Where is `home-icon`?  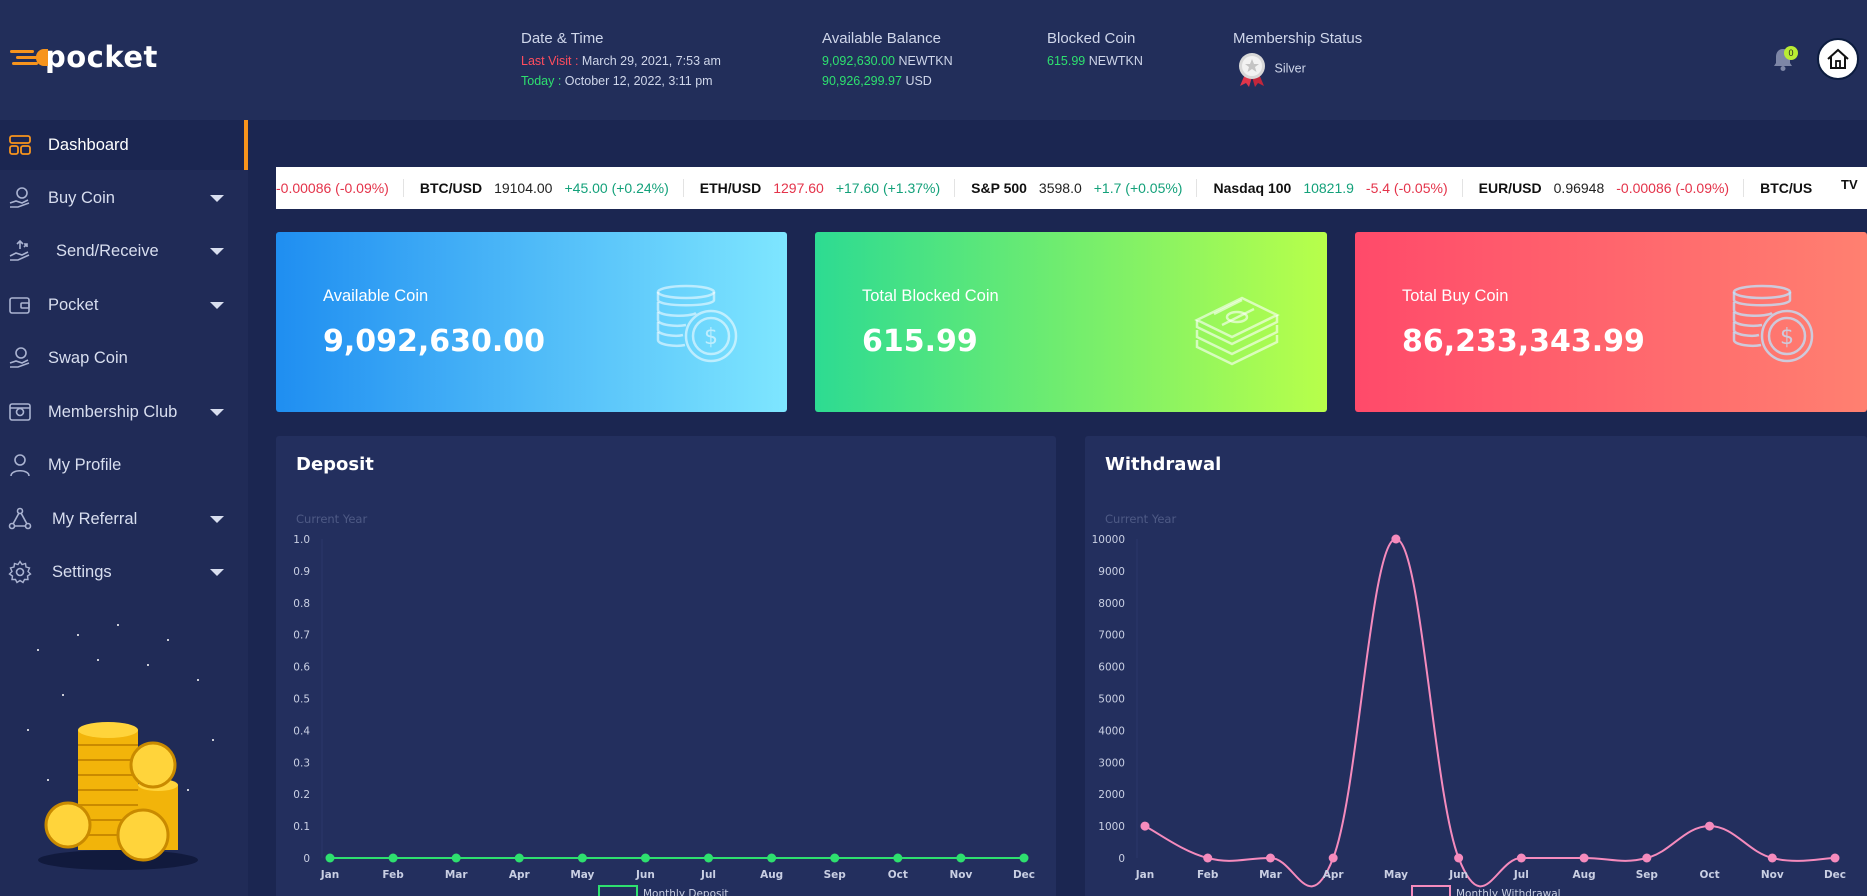 home-icon is located at coordinates (1838, 58).